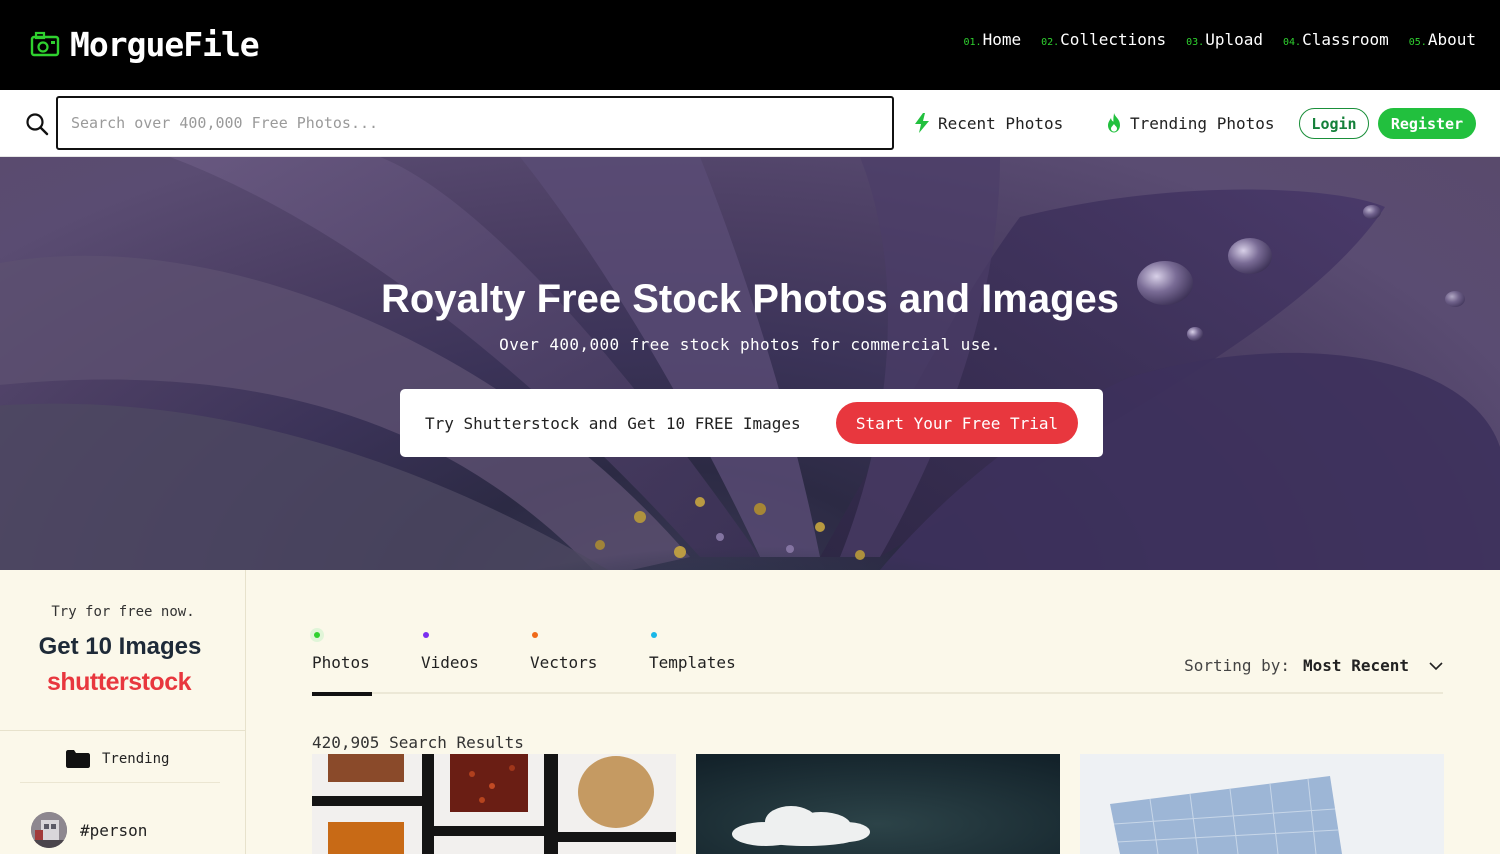  I want to click on nav-label: Home, so click(1002, 39).